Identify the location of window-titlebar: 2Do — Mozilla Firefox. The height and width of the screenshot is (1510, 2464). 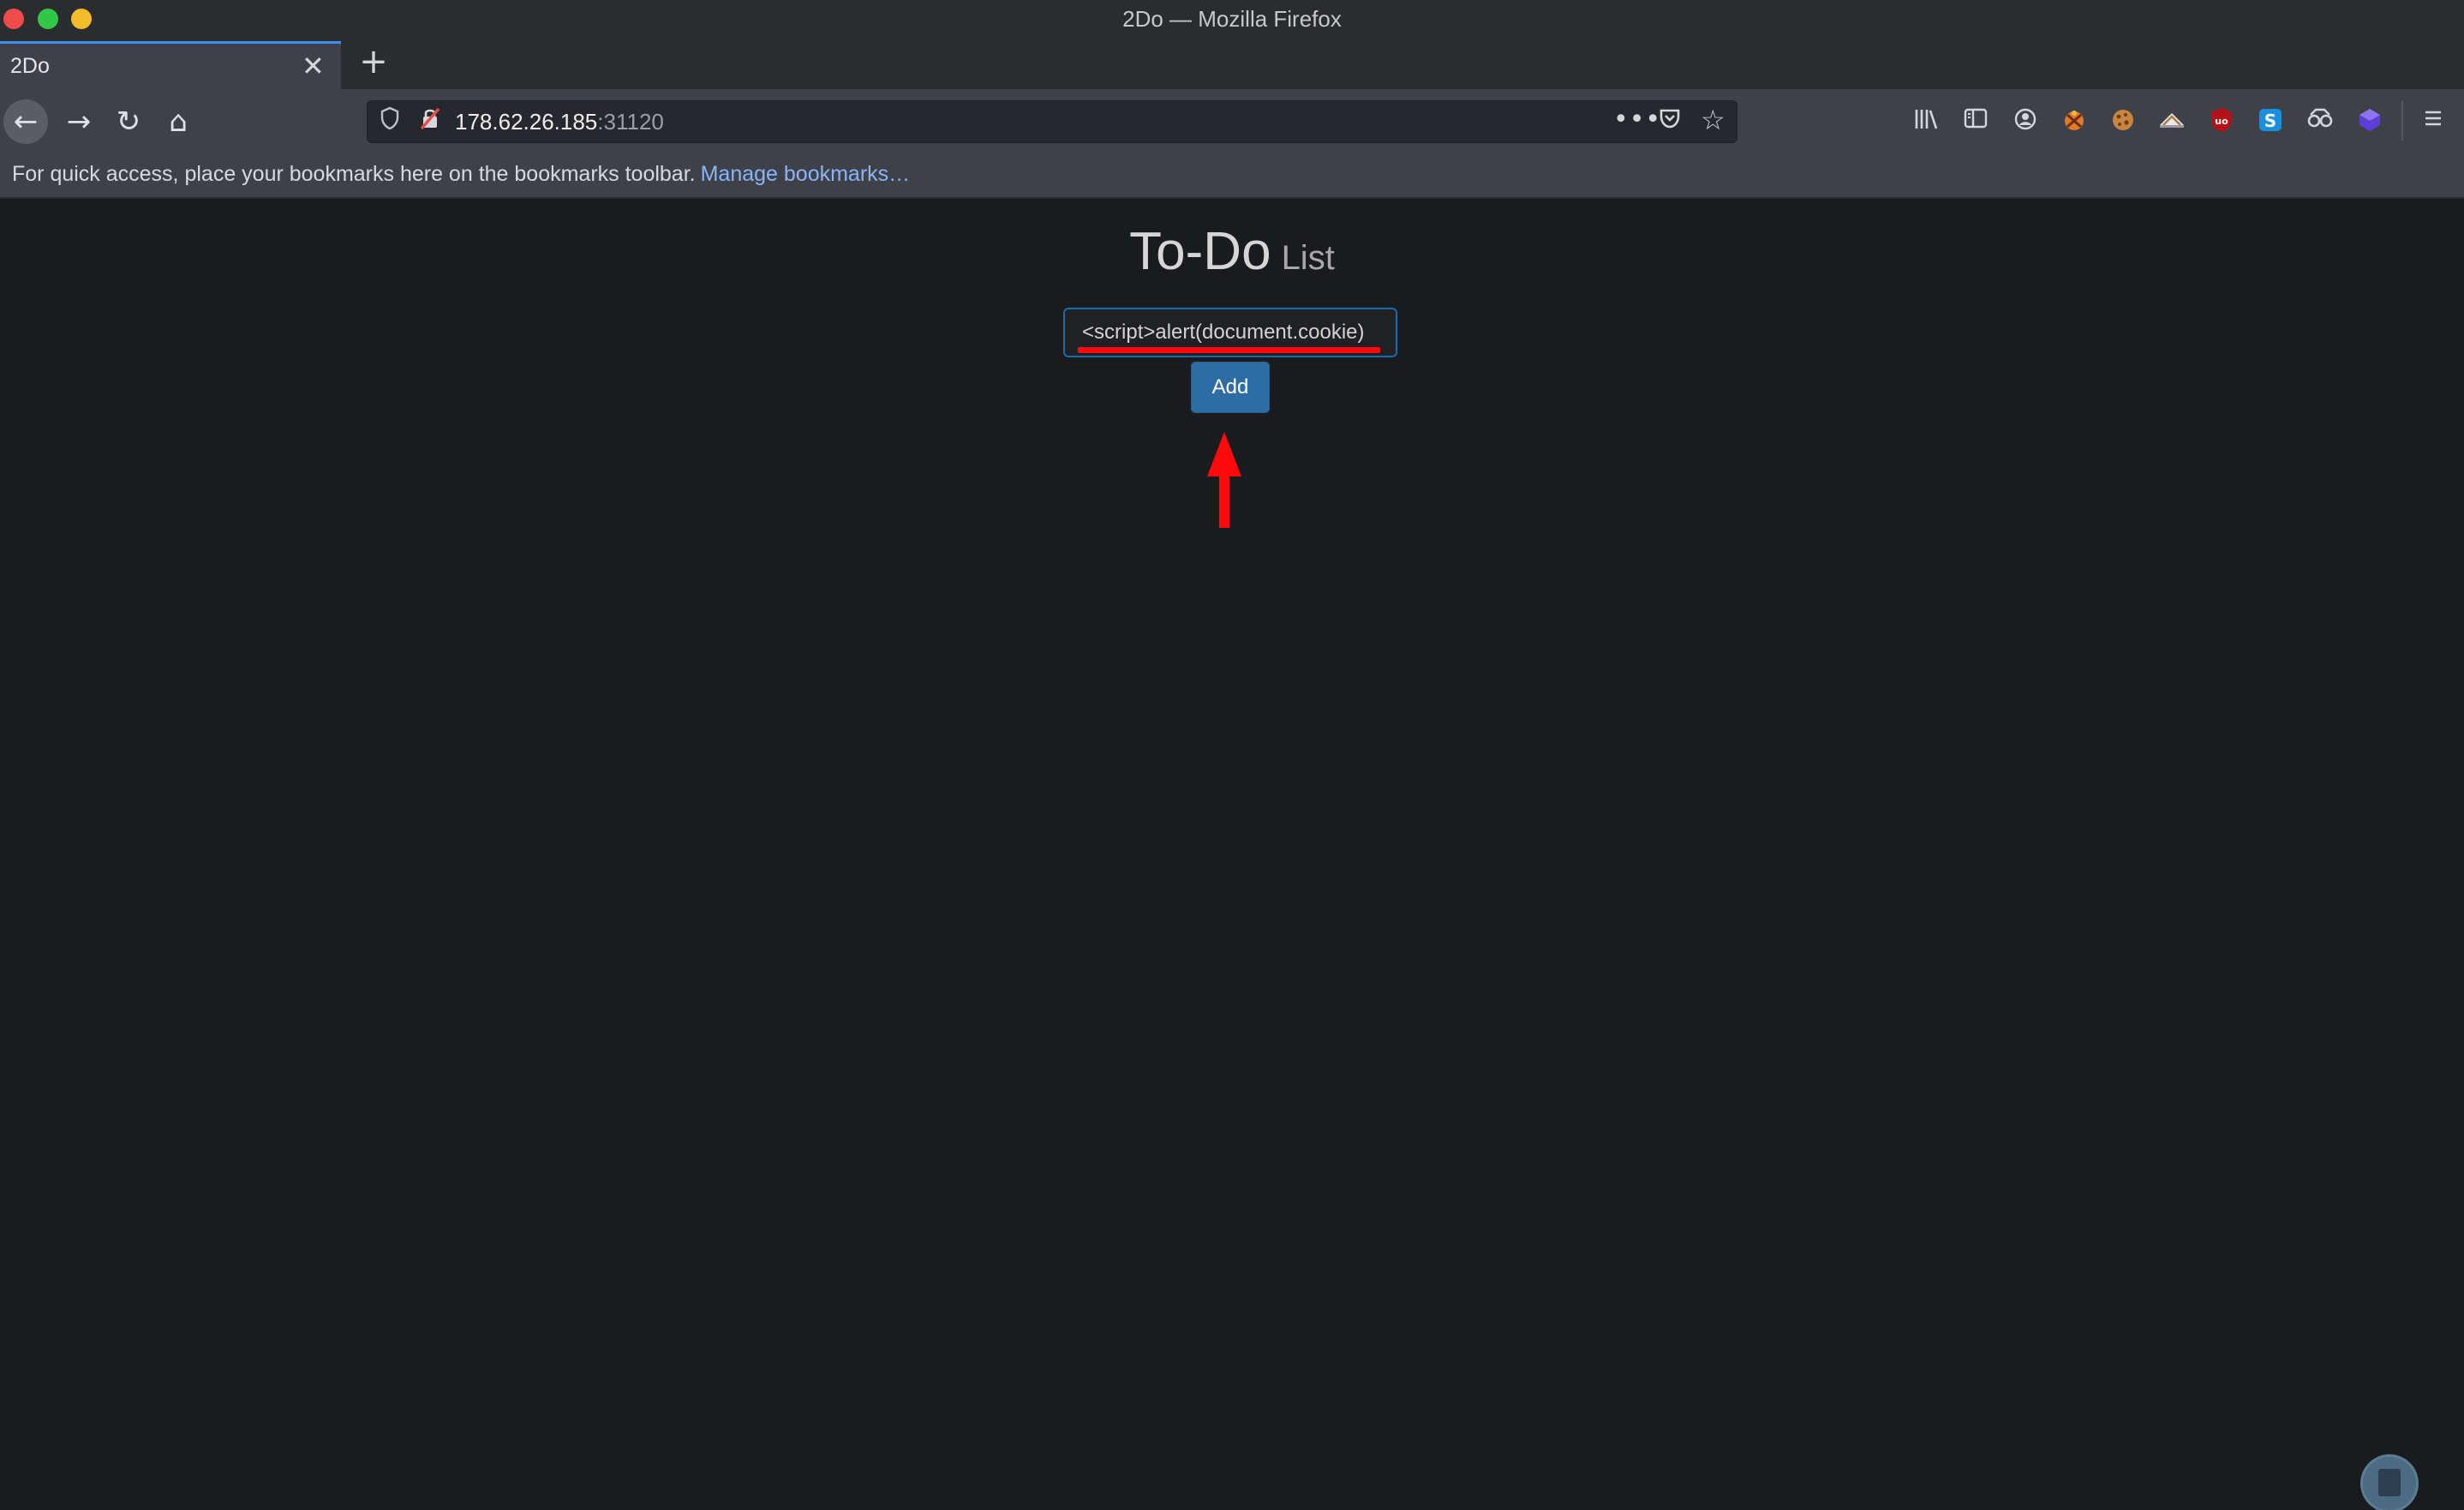
(1232, 19).